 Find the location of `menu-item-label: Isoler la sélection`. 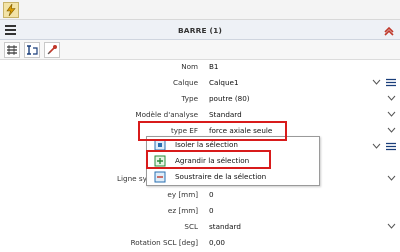

menu-item-label: Isoler la sélection is located at coordinates (206, 144).